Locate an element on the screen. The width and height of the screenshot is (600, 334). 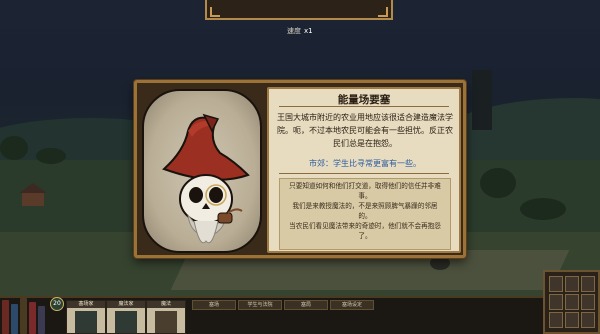
build-card: 塞场家 is located at coordinates (86, 317).